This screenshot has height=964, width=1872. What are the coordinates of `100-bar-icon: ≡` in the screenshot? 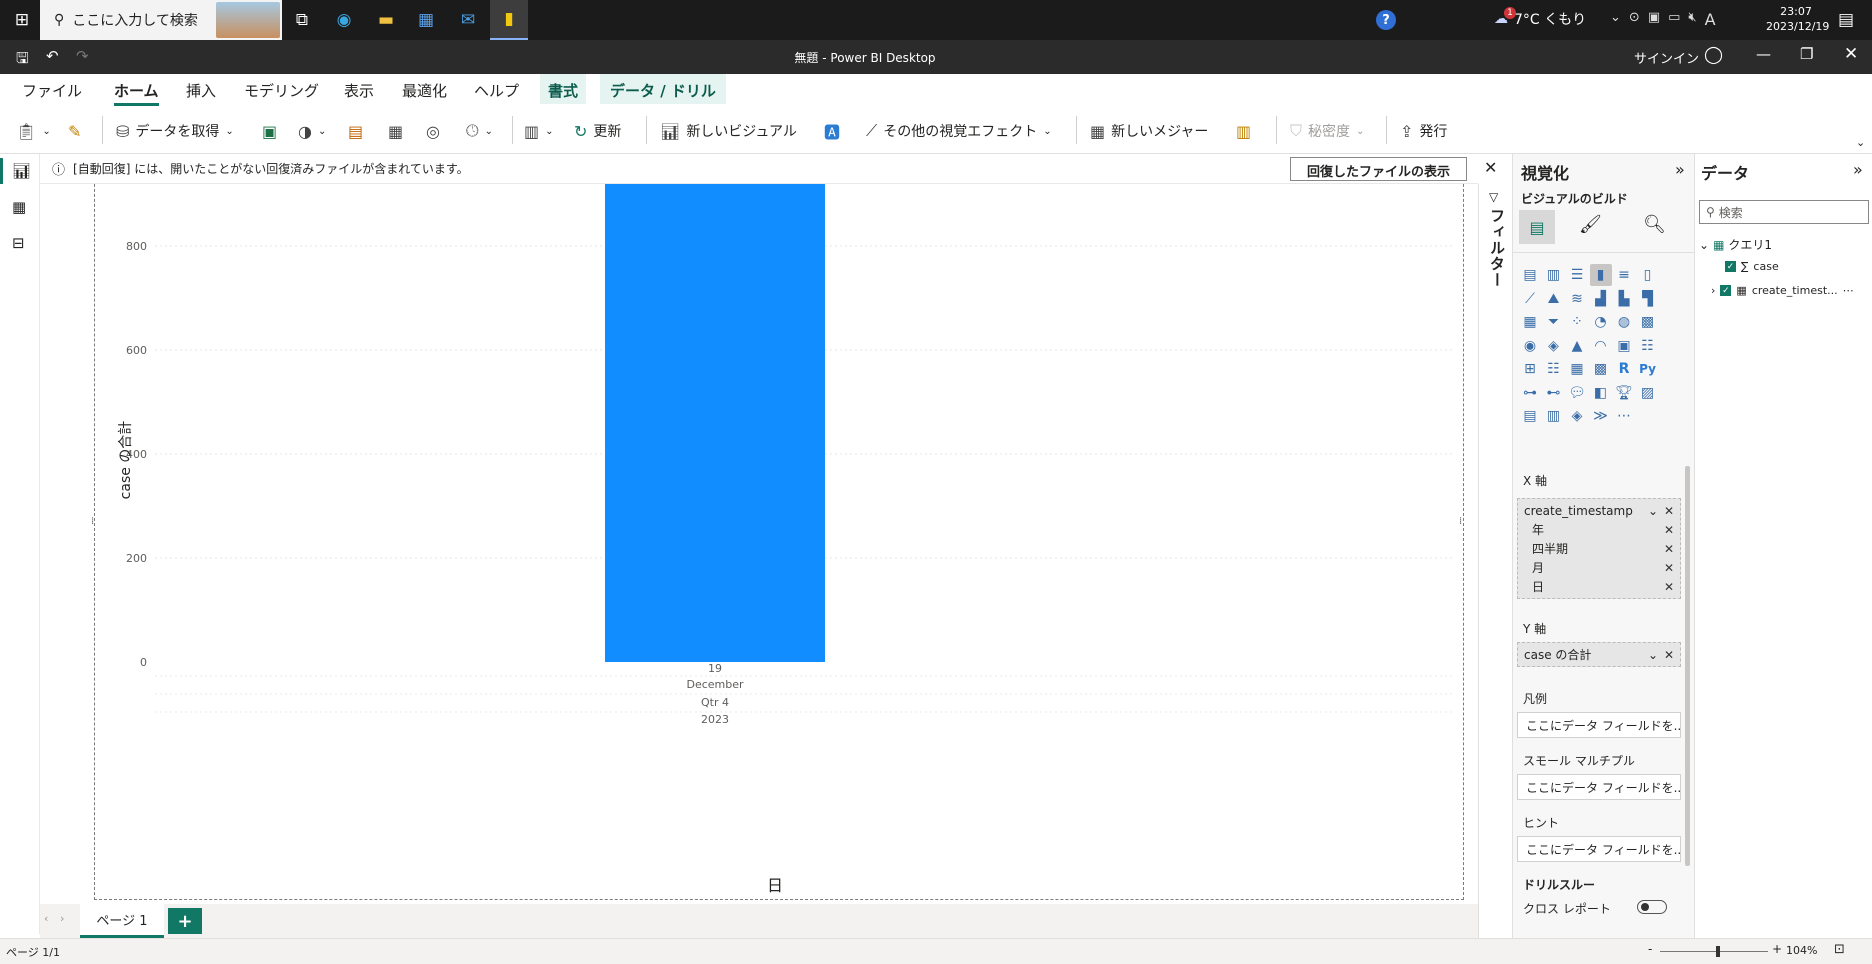 It's located at (1624, 275).